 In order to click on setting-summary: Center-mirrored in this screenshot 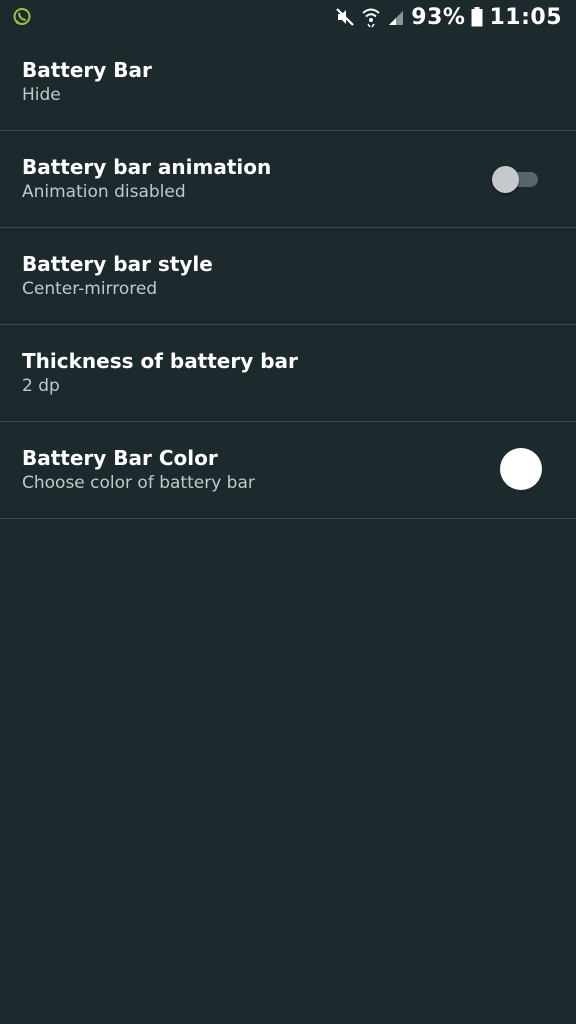, I will do `click(90, 289)`.